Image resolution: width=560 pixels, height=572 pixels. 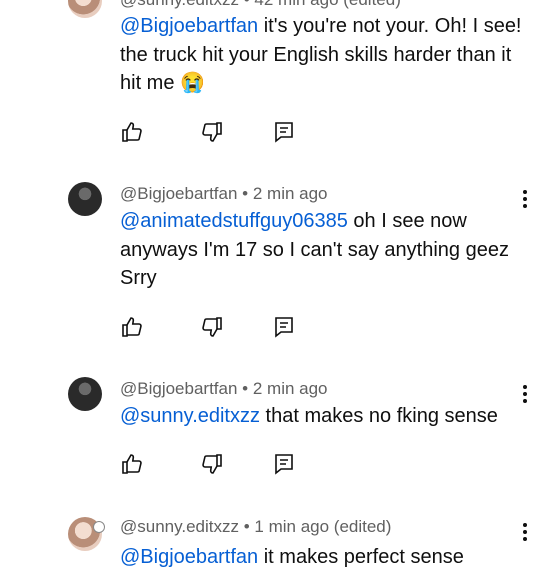 What do you see at coordinates (190, 416) in the screenshot?
I see `mention-link: @sunny.editxzz` at bounding box center [190, 416].